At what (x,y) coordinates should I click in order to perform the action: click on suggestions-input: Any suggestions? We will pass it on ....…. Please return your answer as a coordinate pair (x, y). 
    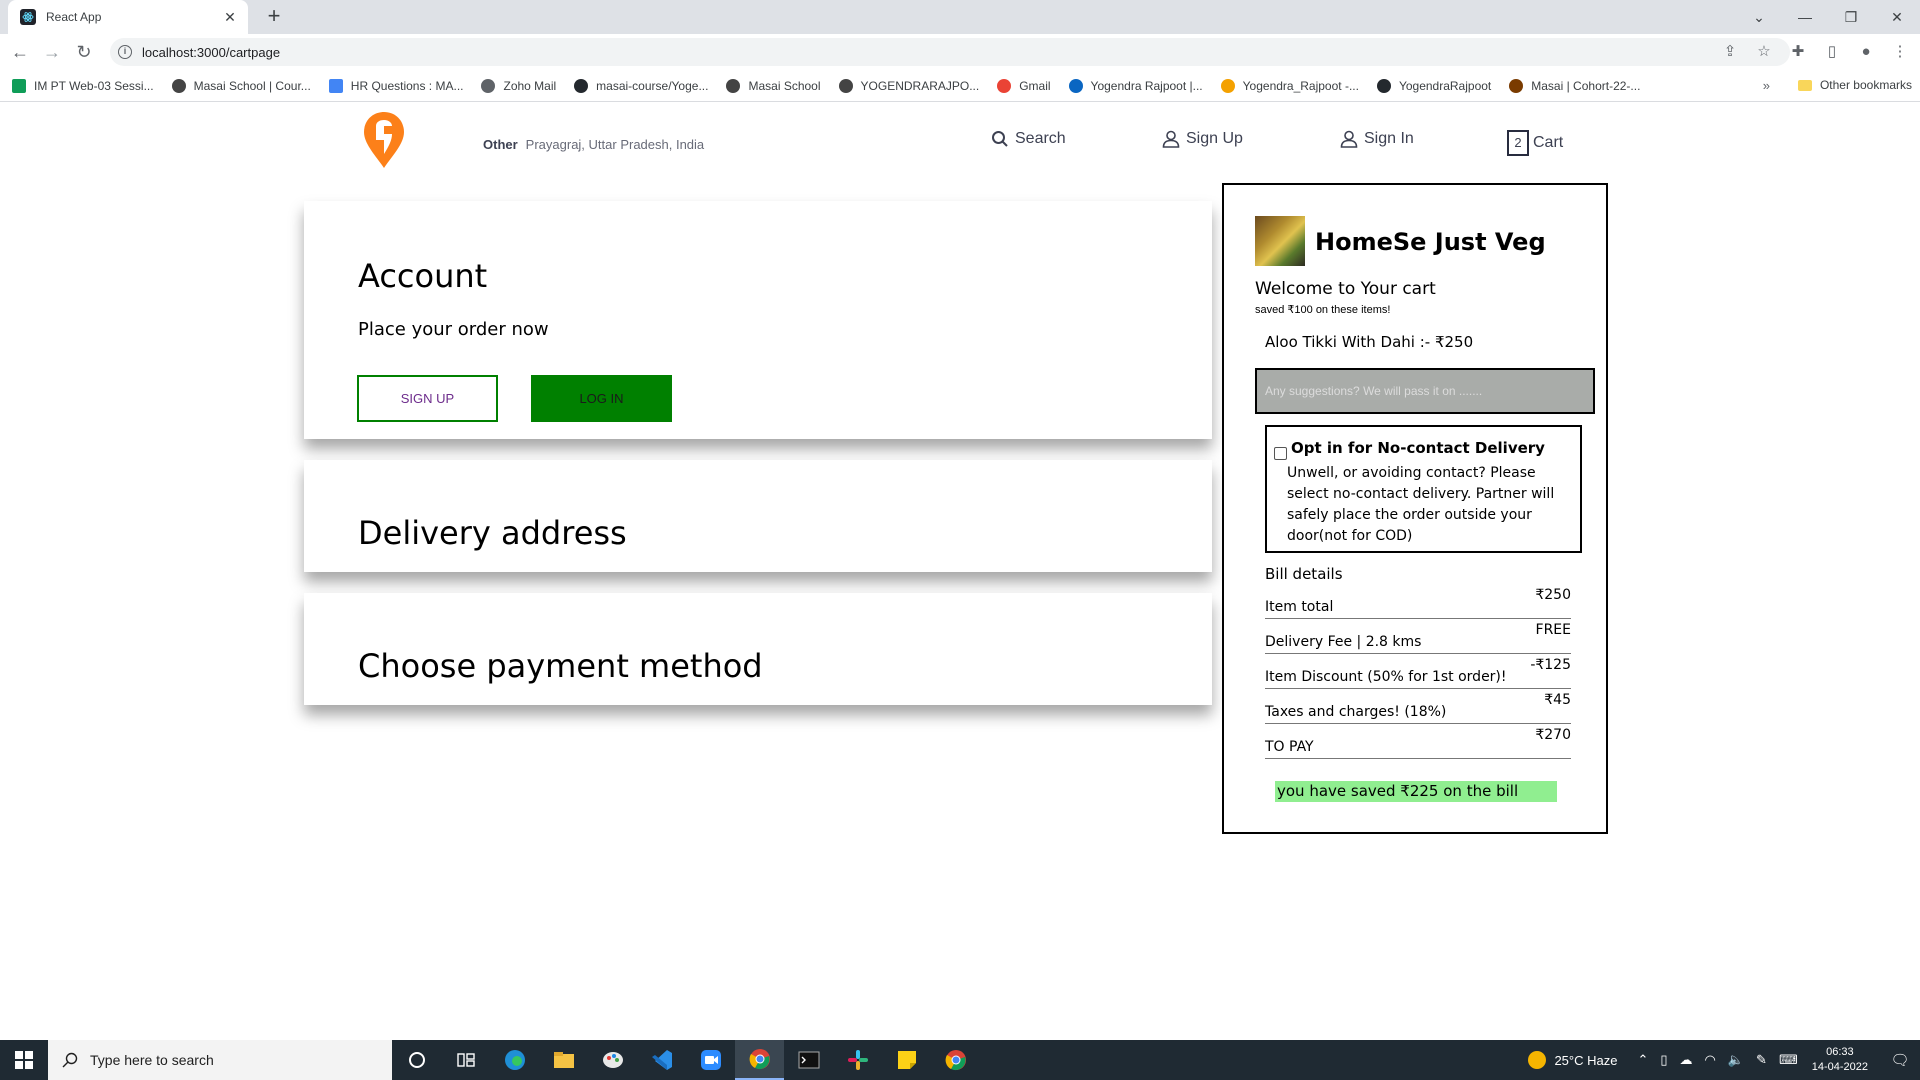
    Looking at the image, I should click on (1425, 391).